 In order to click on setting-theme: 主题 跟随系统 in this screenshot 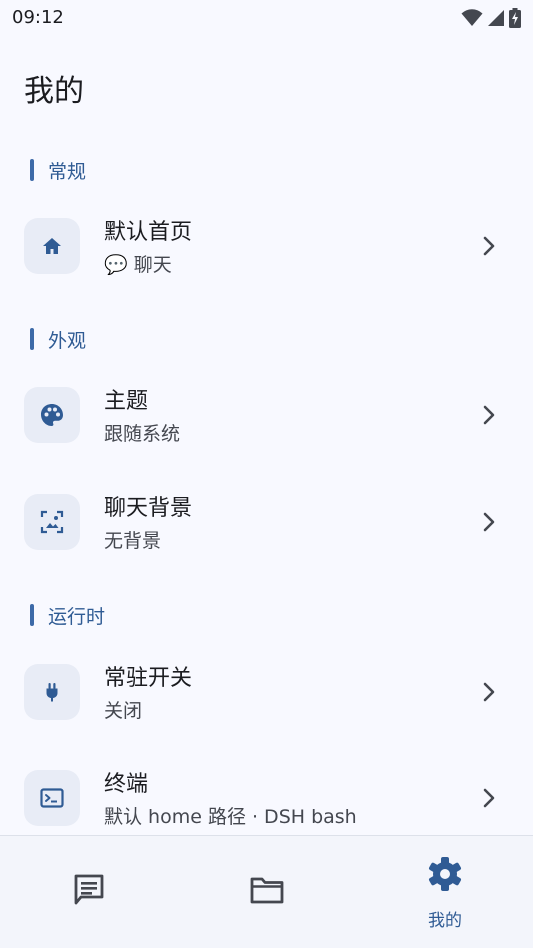, I will do `click(266, 415)`.